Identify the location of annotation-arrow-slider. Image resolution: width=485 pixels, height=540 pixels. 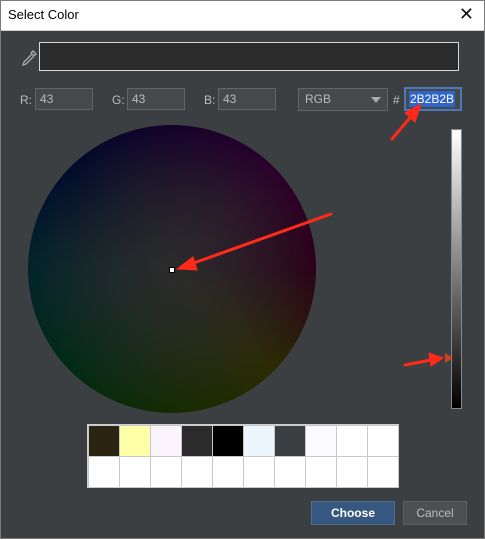
(418, 362).